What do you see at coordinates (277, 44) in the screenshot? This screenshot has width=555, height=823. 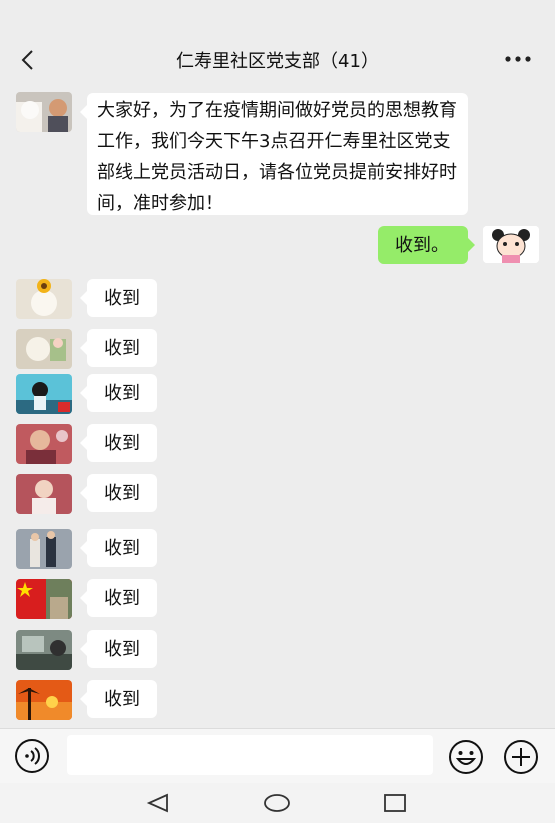 I see `chat-header: 仁寿里社区党支部（41）` at bounding box center [277, 44].